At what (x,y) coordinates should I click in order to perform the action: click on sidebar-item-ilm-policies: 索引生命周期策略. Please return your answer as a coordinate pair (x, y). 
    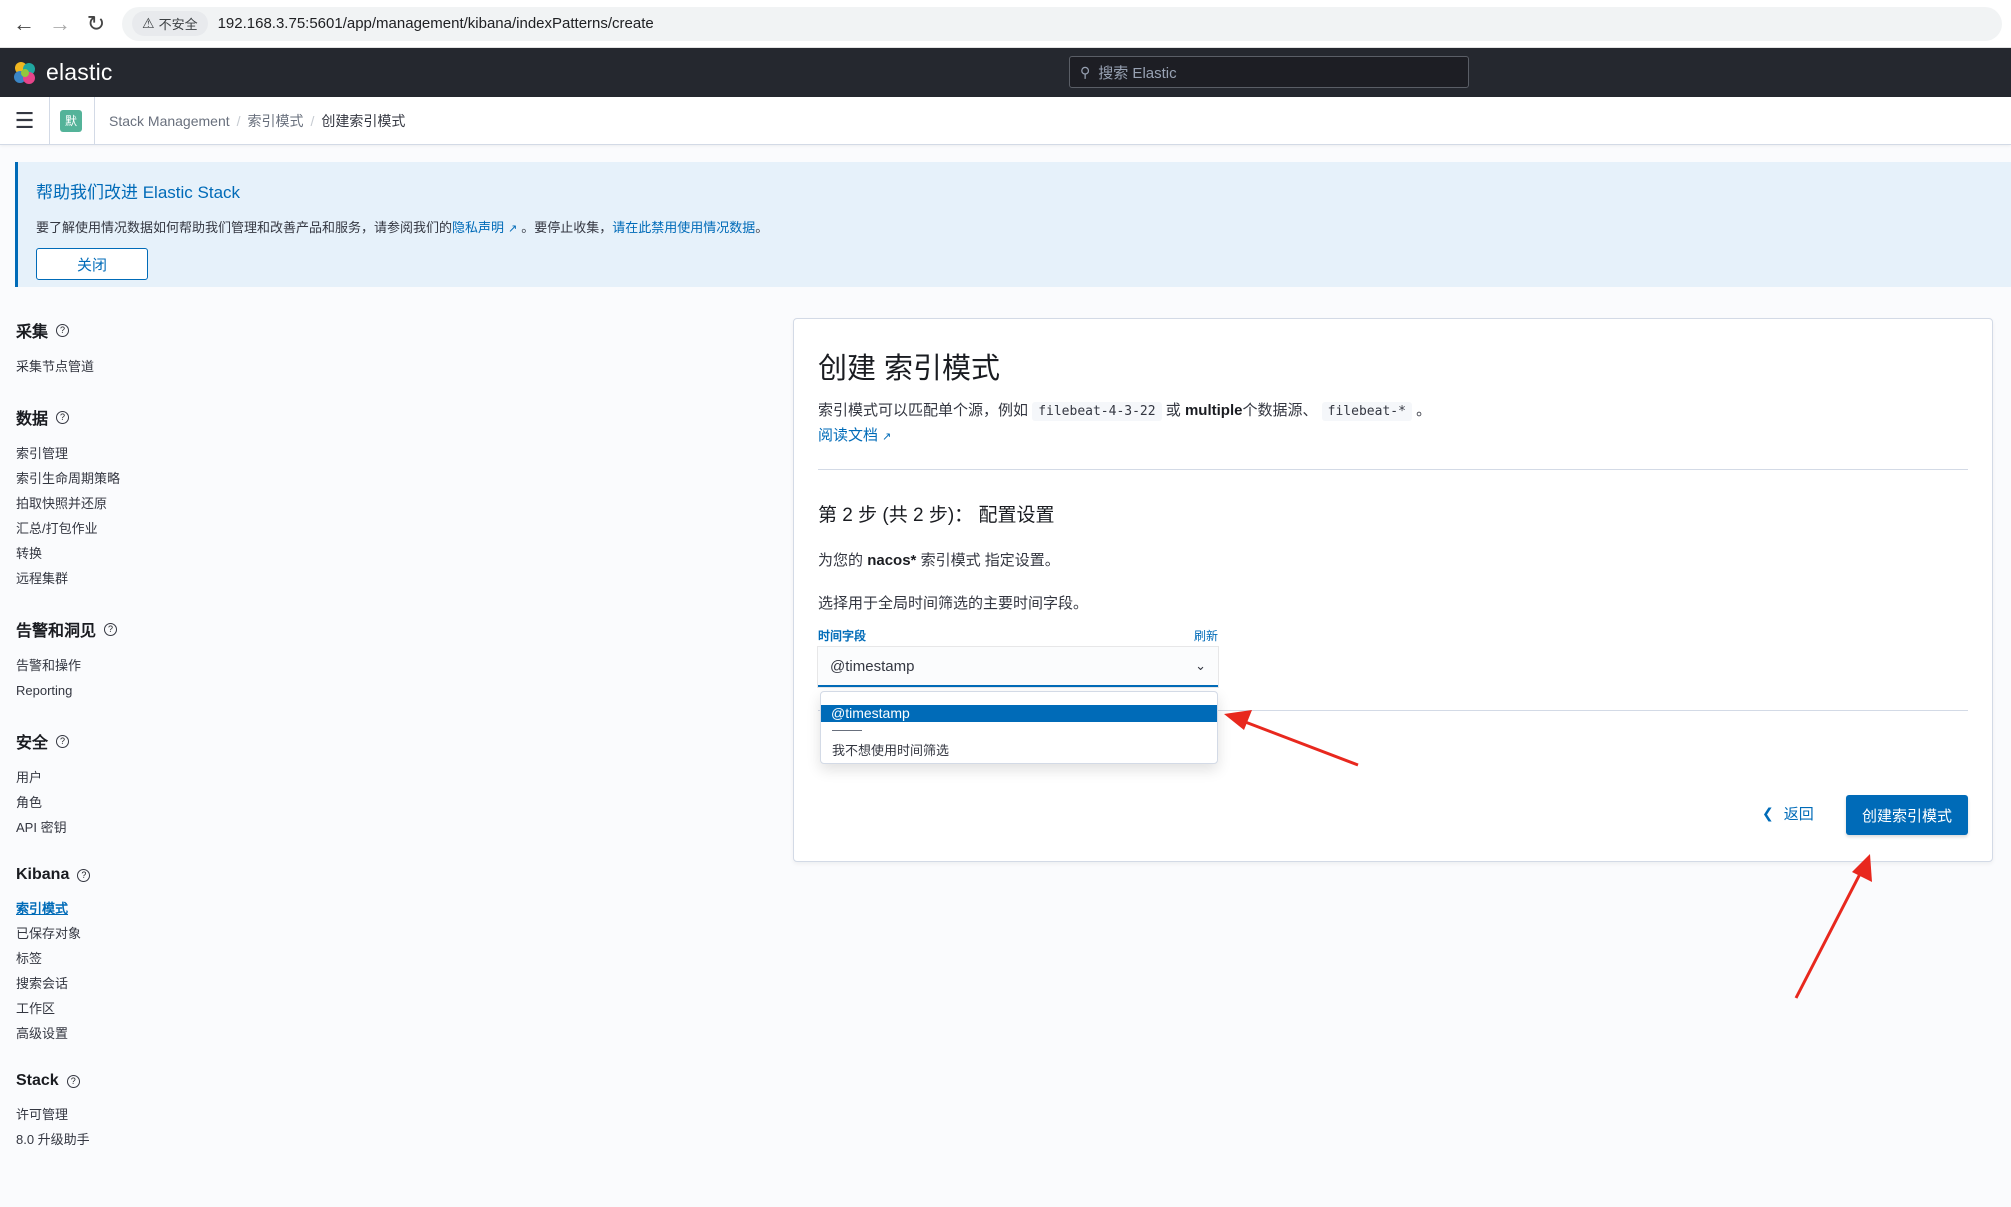
    Looking at the image, I should click on (166, 478).